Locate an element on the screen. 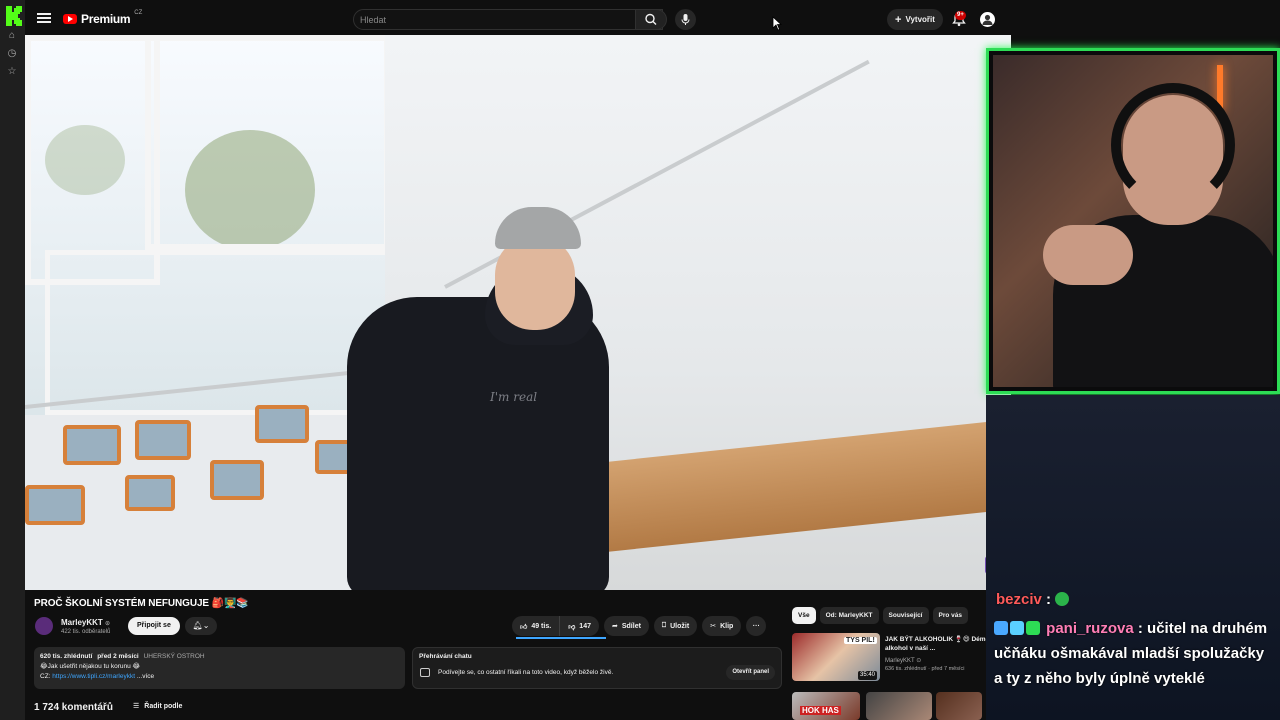 The width and height of the screenshot is (1280, 720). chip-all: Vše is located at coordinates (804, 615).